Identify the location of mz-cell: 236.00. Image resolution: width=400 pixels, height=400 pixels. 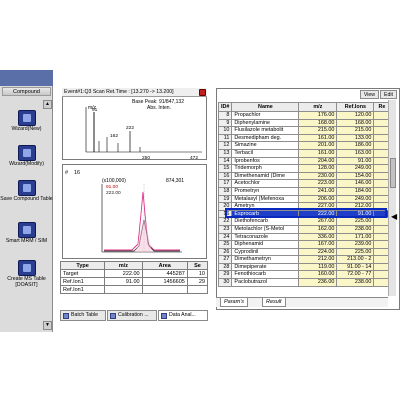
(318, 282).